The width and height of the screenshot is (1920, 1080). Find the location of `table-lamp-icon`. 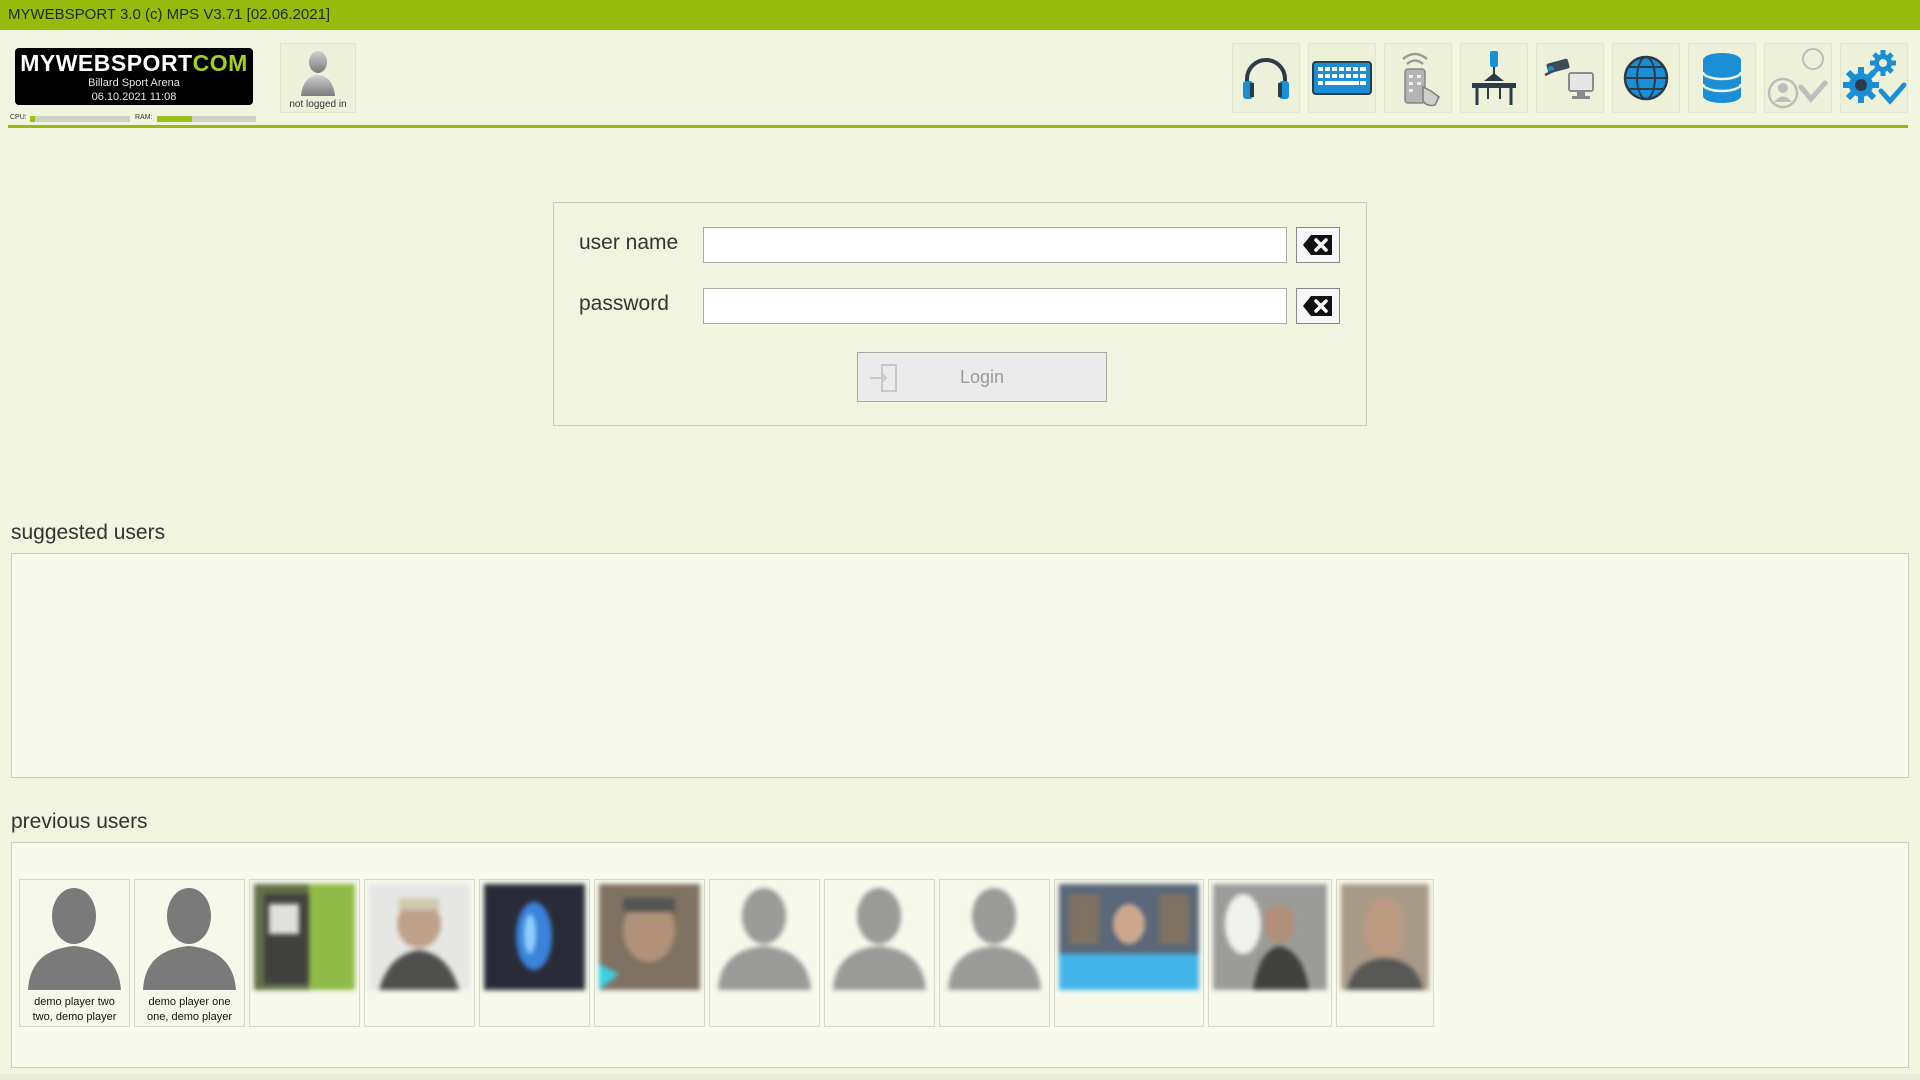

table-lamp-icon is located at coordinates (1494, 78).